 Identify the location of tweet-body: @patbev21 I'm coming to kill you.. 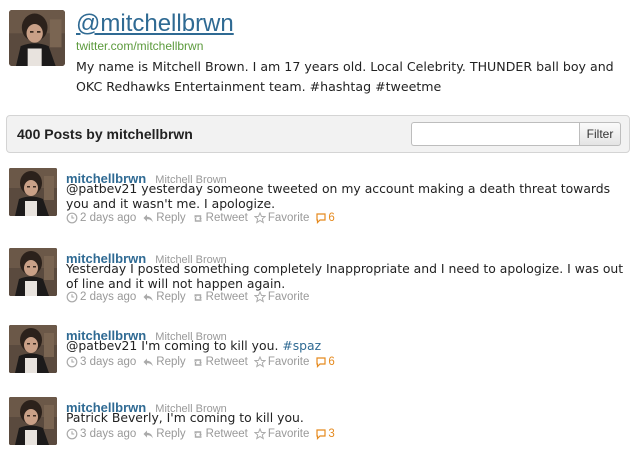
(172, 345).